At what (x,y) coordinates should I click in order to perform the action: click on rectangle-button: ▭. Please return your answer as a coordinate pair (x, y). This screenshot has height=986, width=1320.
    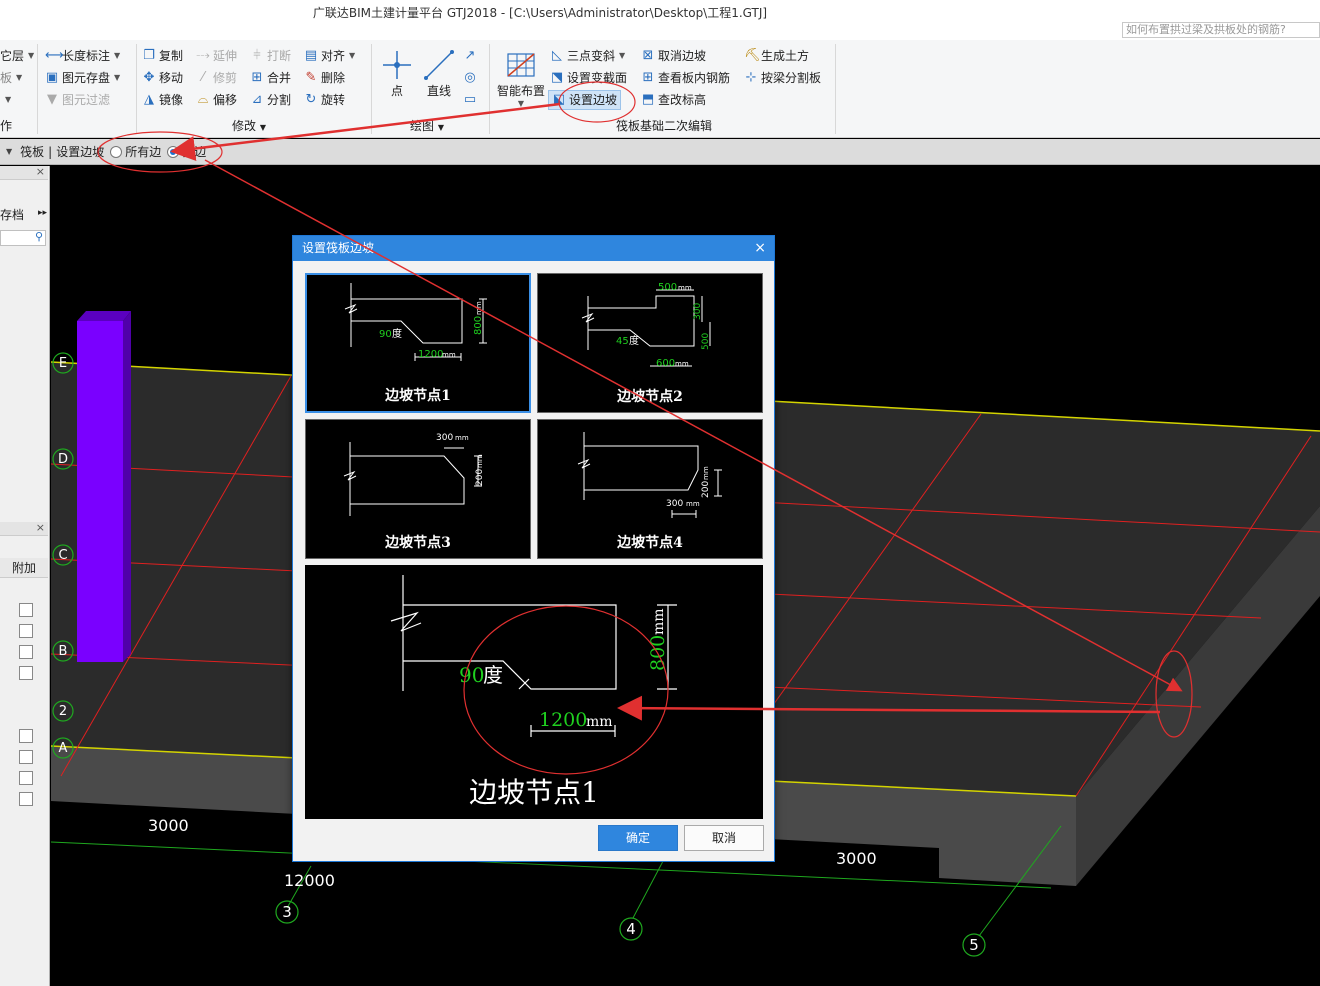
    Looking at the image, I should click on (470, 100).